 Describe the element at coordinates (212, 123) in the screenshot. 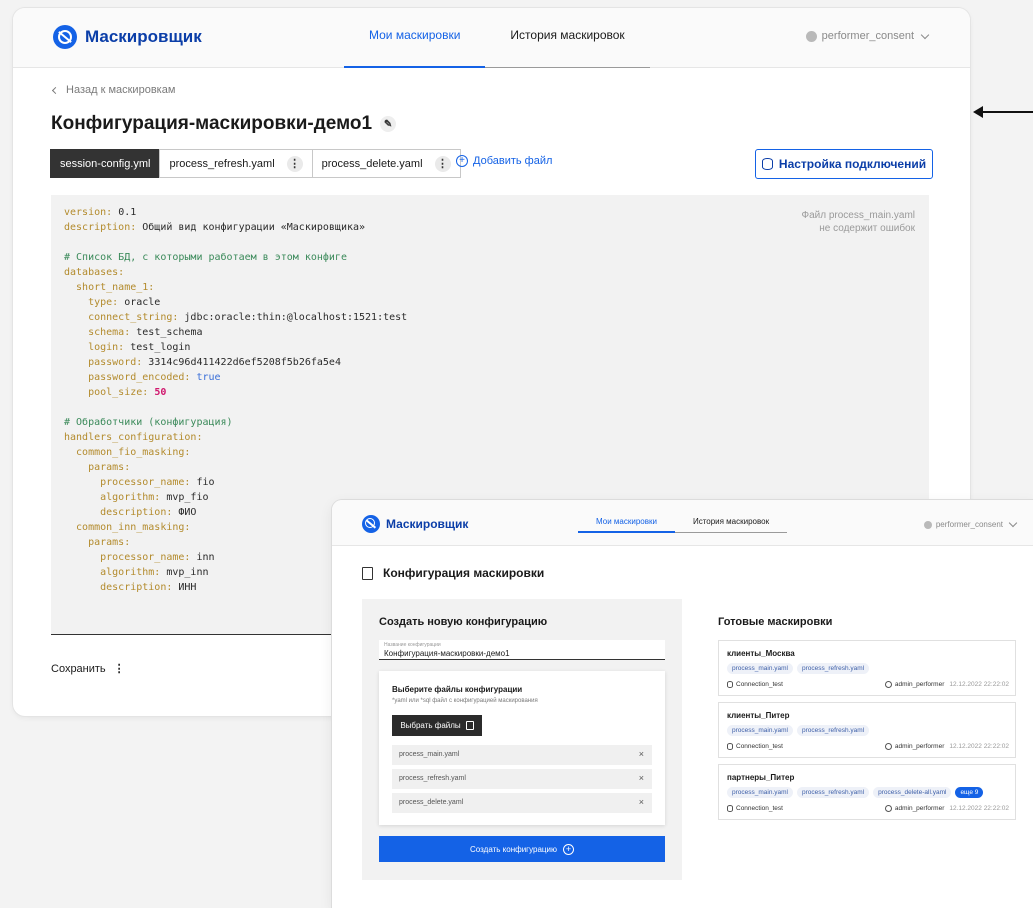

I see `page-title-text: Конфигурация-маскировки-демо1` at that location.